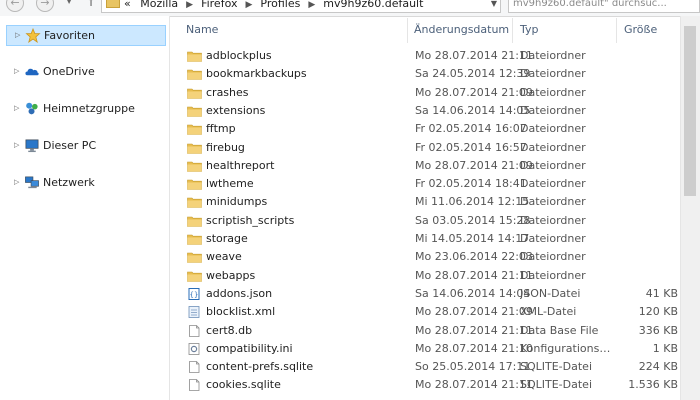  What do you see at coordinates (472, 238) in the screenshot?
I see `file-date: Mi 14.05.2014 14:17` at bounding box center [472, 238].